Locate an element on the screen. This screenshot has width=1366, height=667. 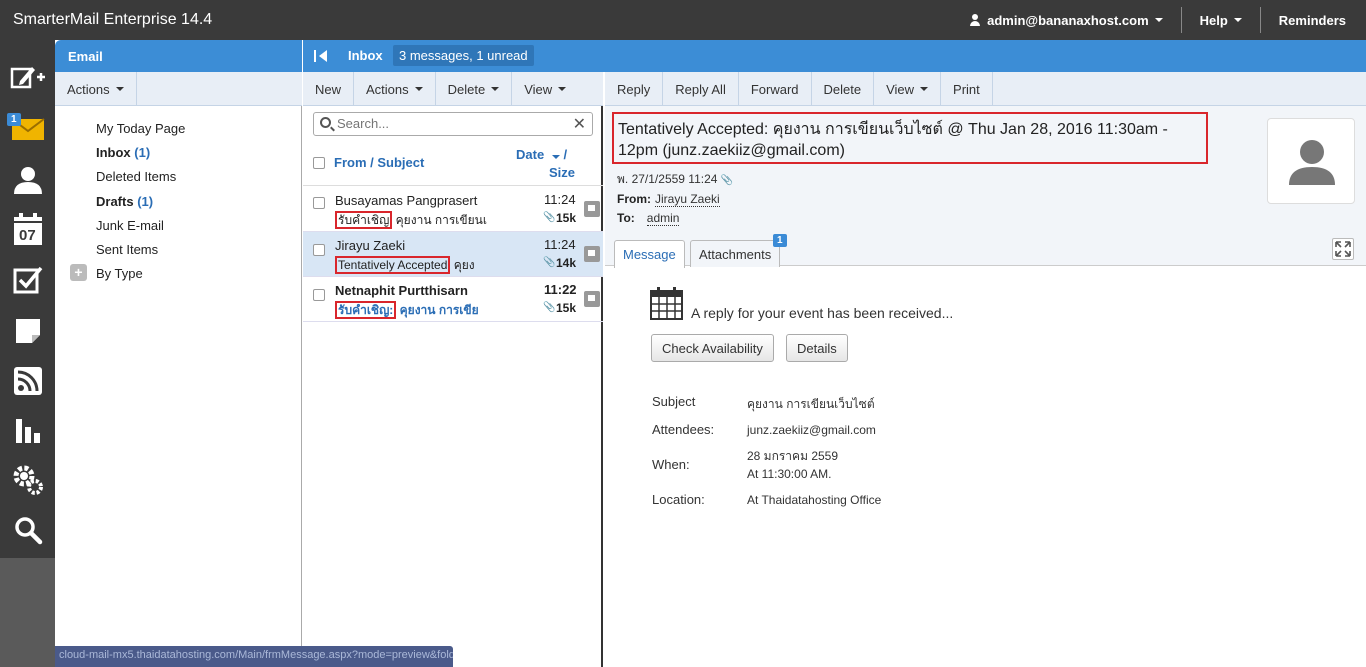
reply-button: Reply is located at coordinates (634, 89).